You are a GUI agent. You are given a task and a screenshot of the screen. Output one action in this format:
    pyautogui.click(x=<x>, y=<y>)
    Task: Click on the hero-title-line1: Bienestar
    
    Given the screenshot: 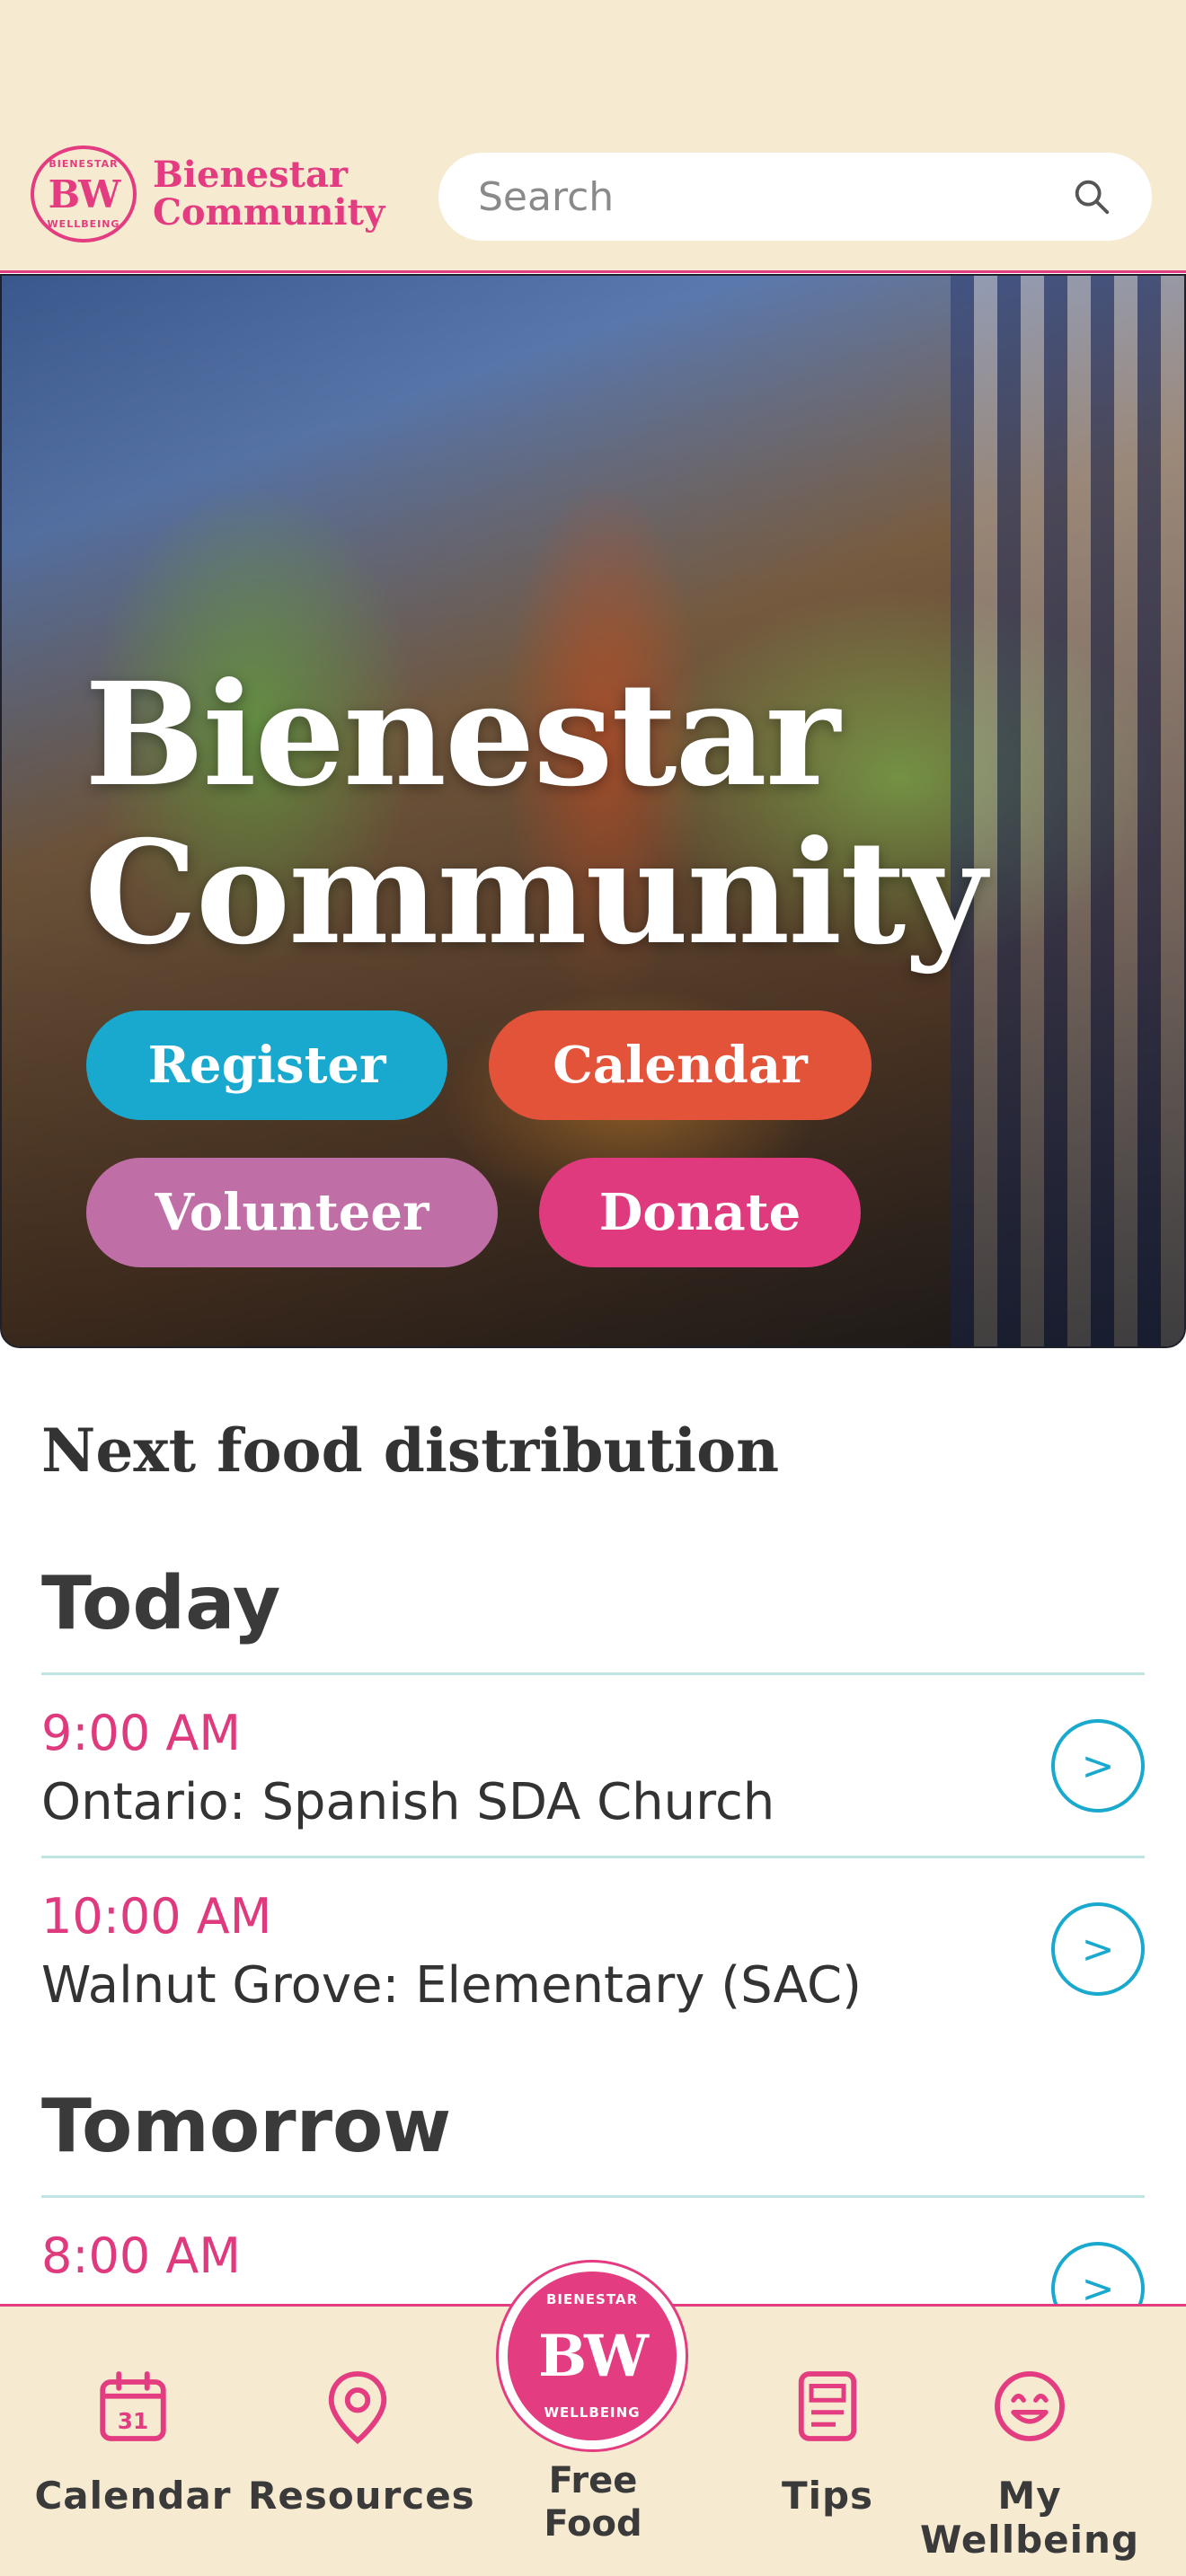 What is the action you would take?
    pyautogui.click(x=462, y=735)
    